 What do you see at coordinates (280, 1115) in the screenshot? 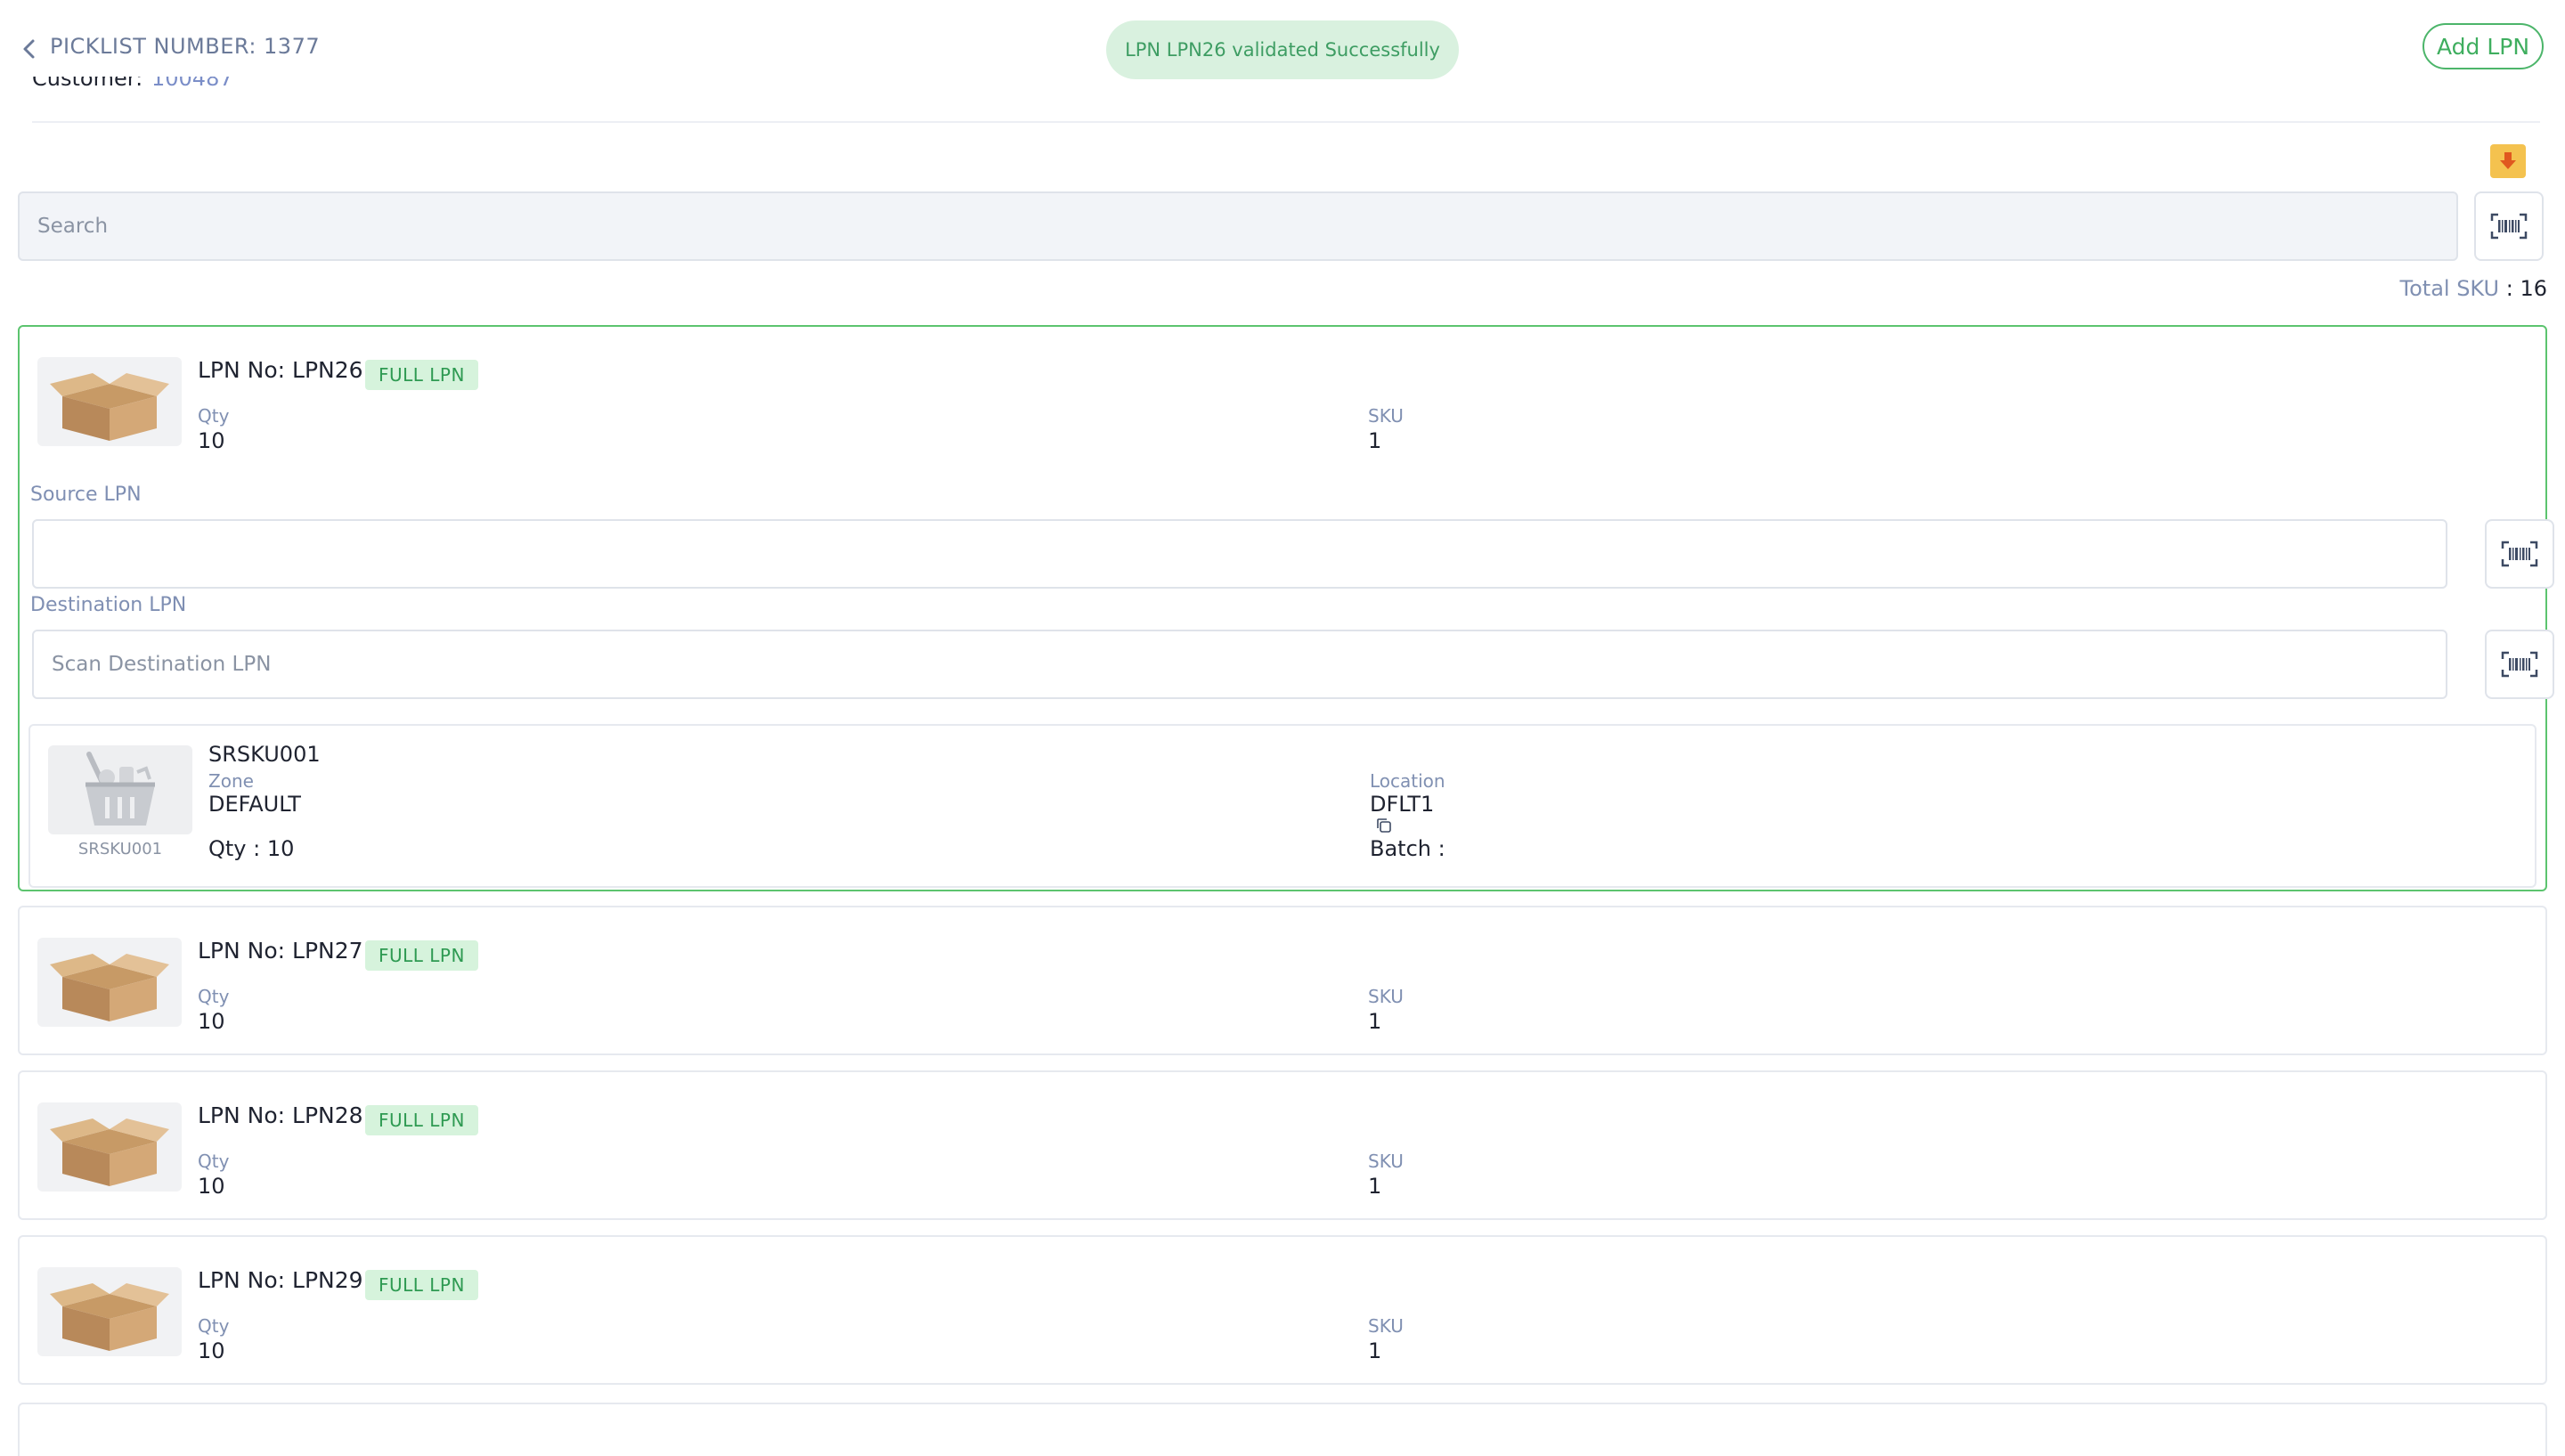
I see `lpn-number: LPN No: LPN28` at bounding box center [280, 1115].